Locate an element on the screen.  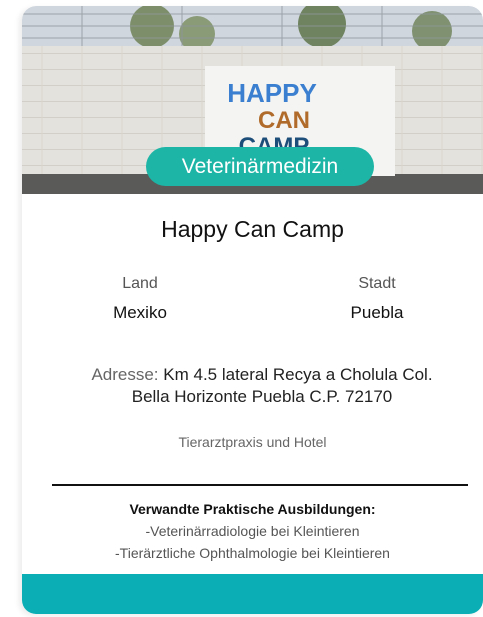
related-trainings-title: Verwandte Praktische Ausbildungen: is located at coordinates (252, 509).